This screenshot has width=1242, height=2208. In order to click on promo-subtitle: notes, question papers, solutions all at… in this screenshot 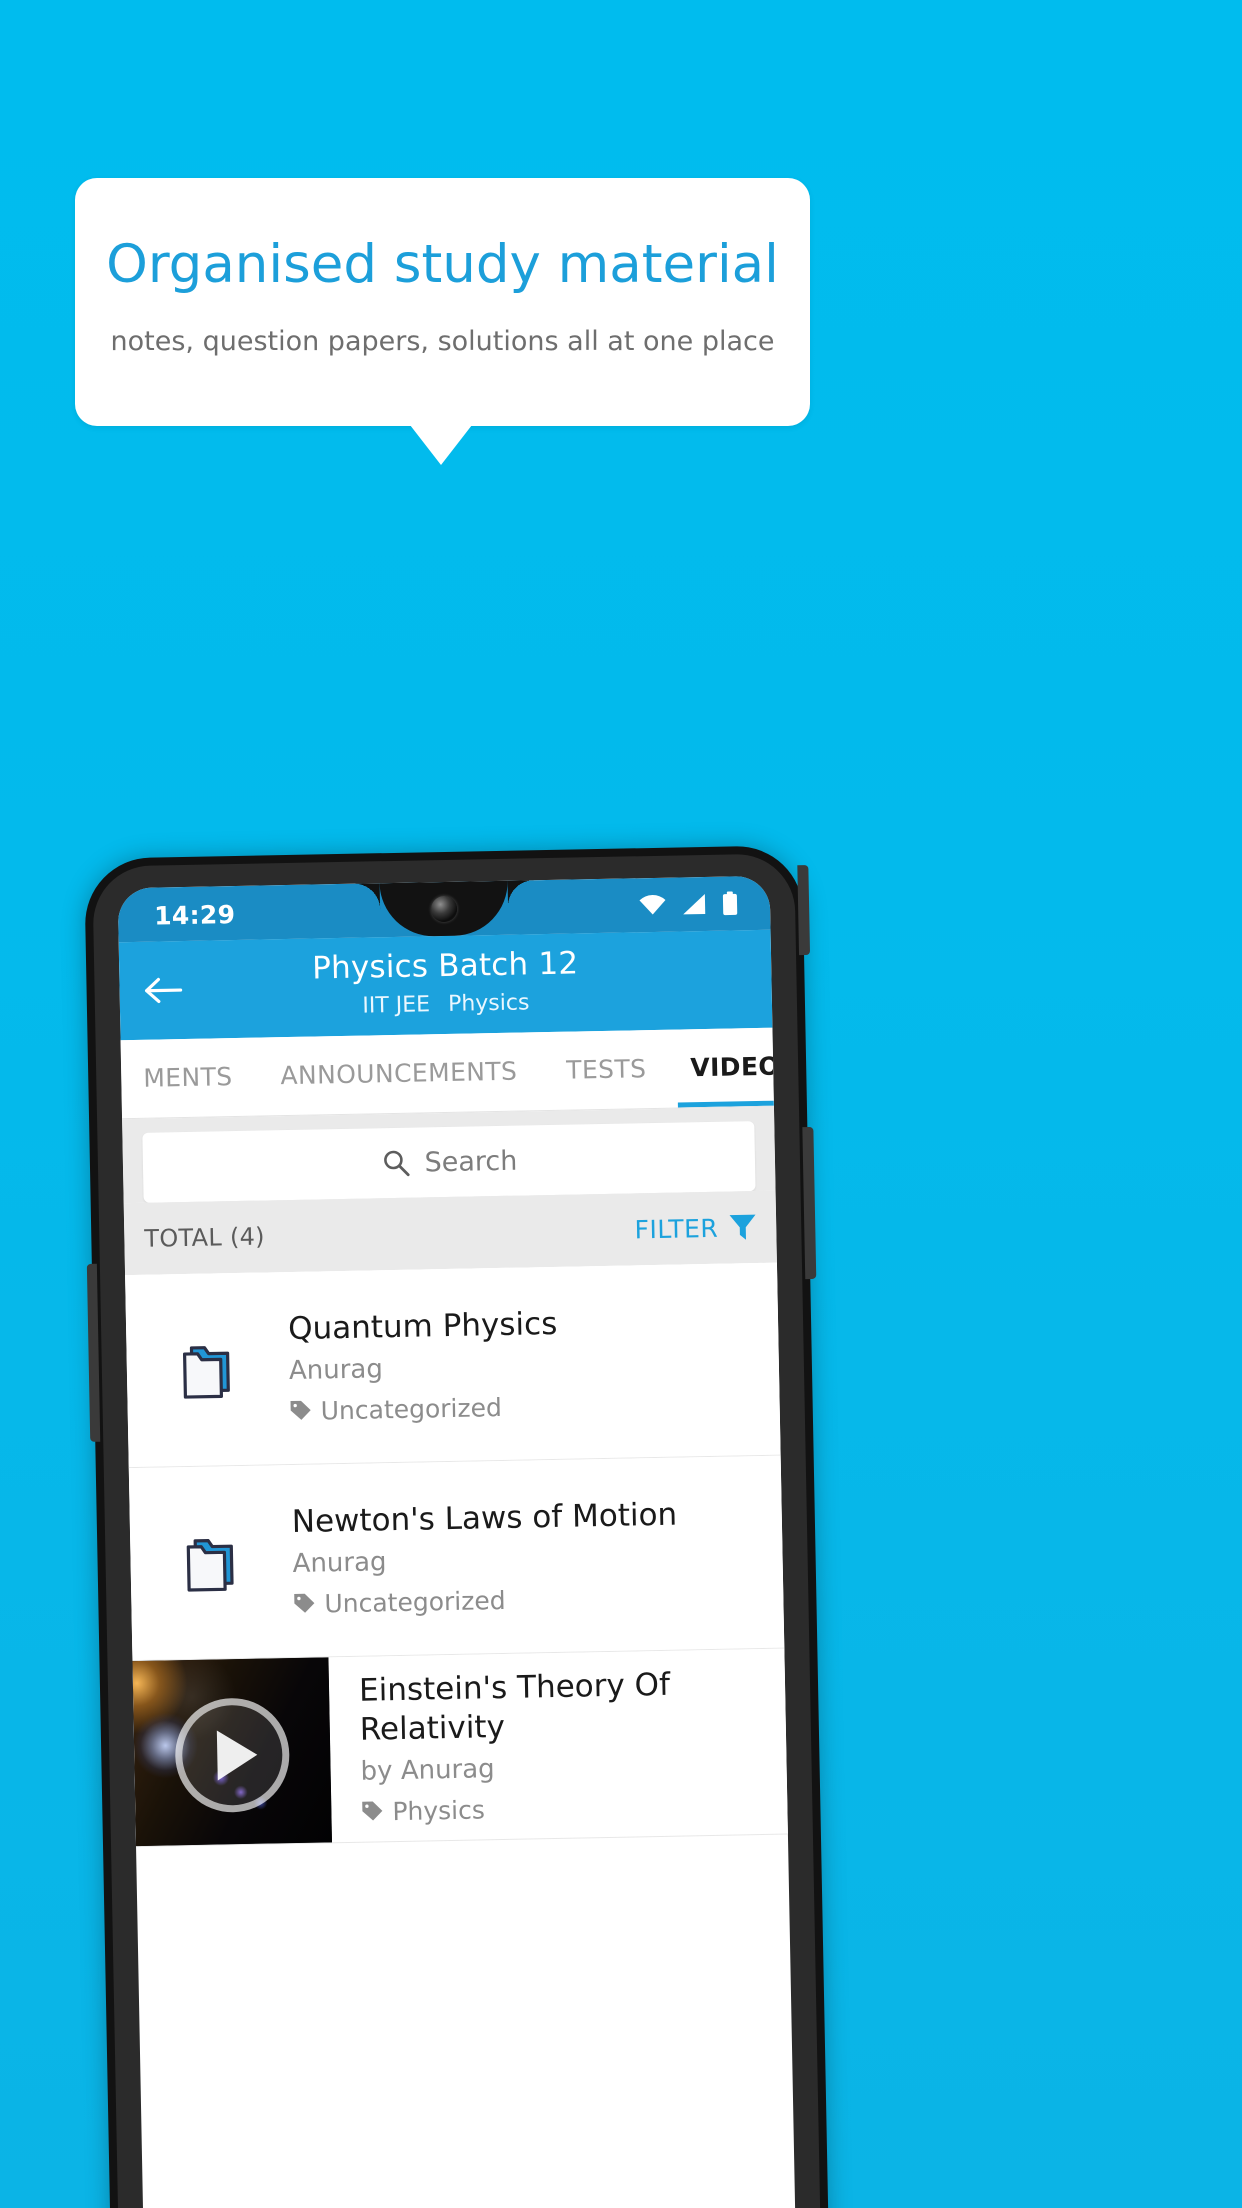, I will do `click(442, 341)`.